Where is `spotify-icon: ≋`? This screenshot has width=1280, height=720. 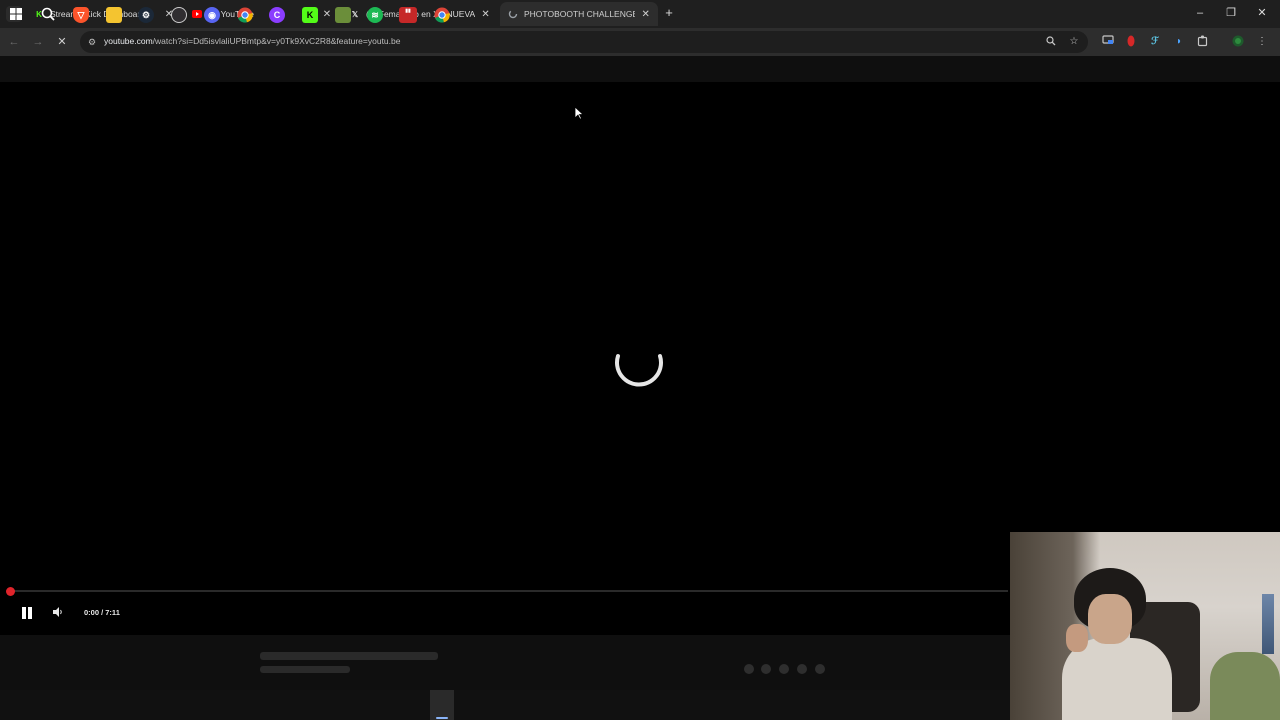 spotify-icon: ≋ is located at coordinates (375, 15).